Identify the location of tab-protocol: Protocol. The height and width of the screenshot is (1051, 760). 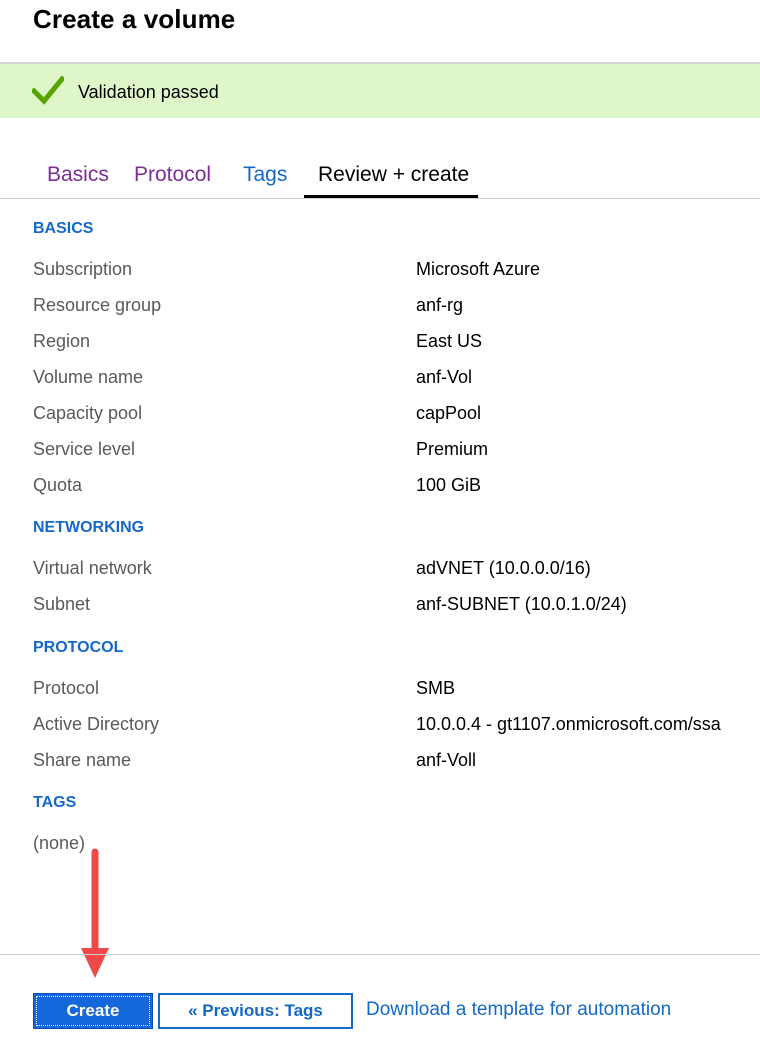
(172, 175).